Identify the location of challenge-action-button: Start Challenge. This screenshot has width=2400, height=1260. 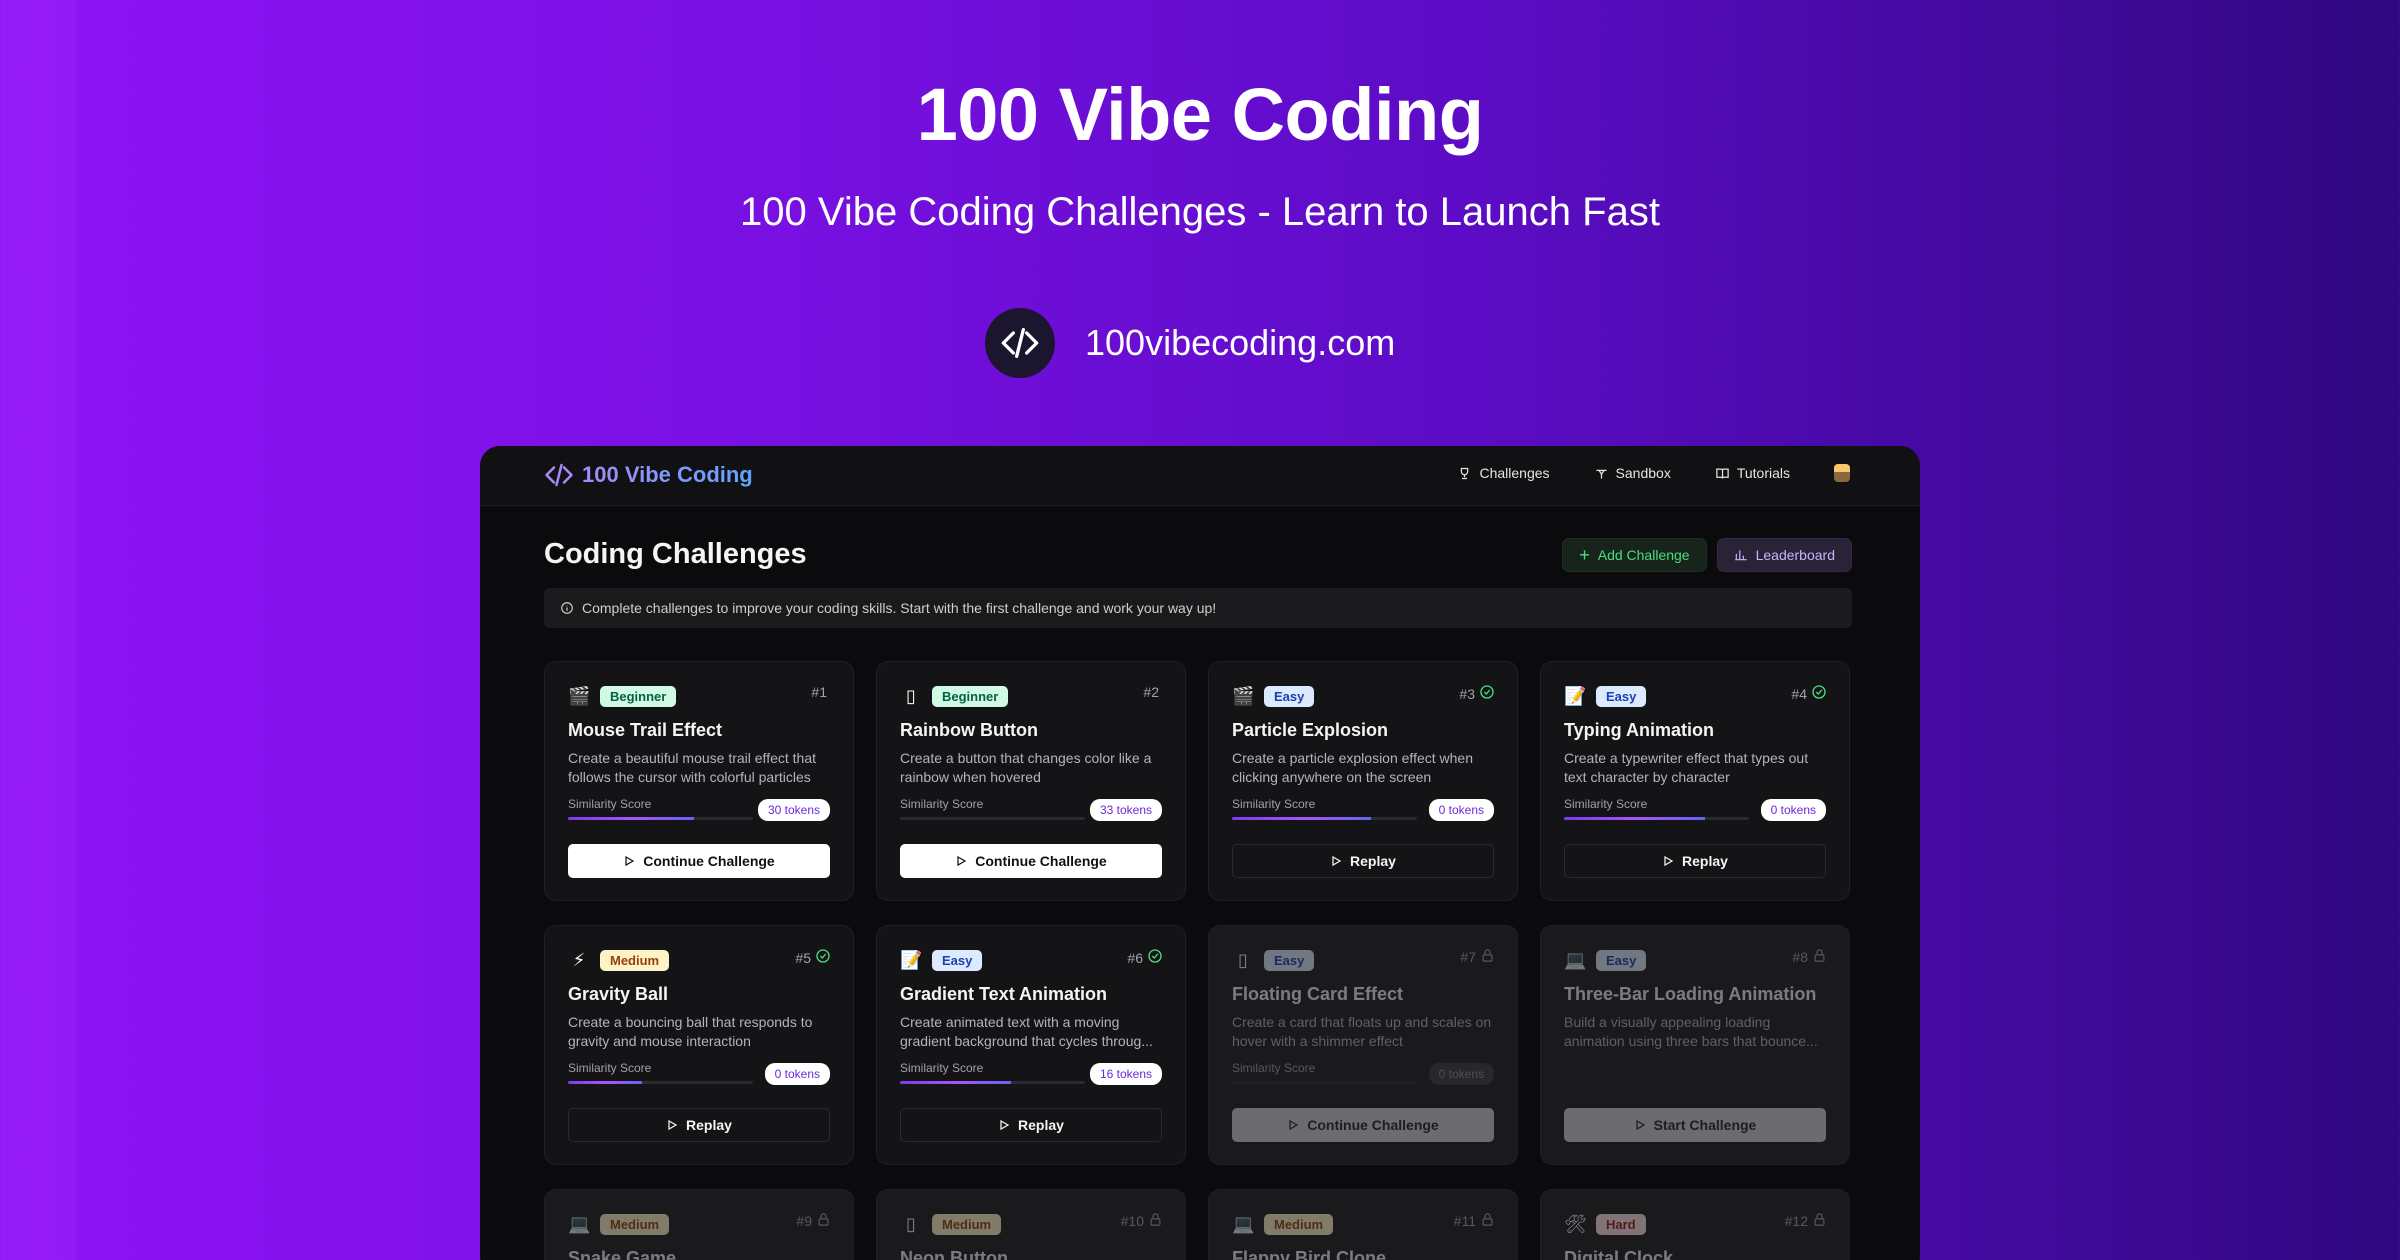
(1695, 1125).